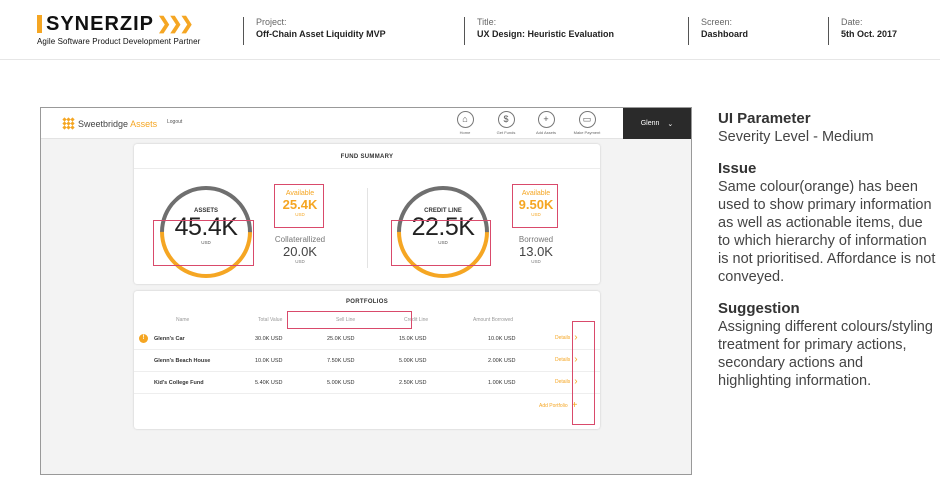 The height and width of the screenshot is (479, 940). What do you see at coordinates (349, 320) in the screenshot?
I see `highlight-value-columns` at bounding box center [349, 320].